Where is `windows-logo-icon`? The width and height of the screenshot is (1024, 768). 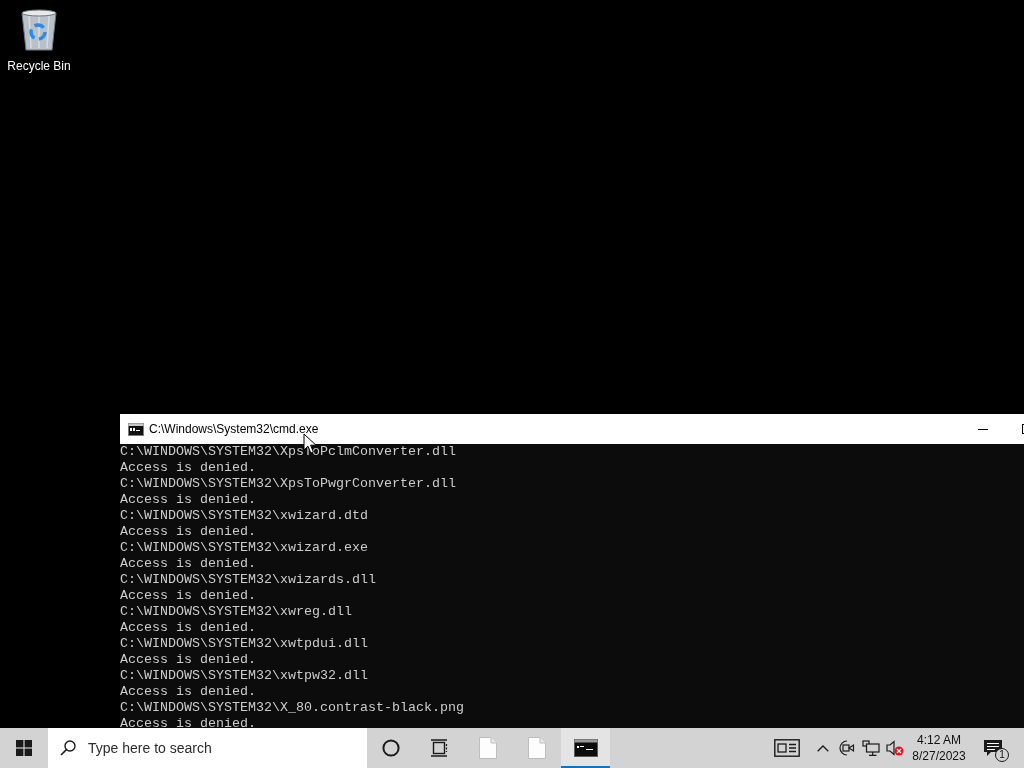
windows-logo-icon is located at coordinates (24, 748).